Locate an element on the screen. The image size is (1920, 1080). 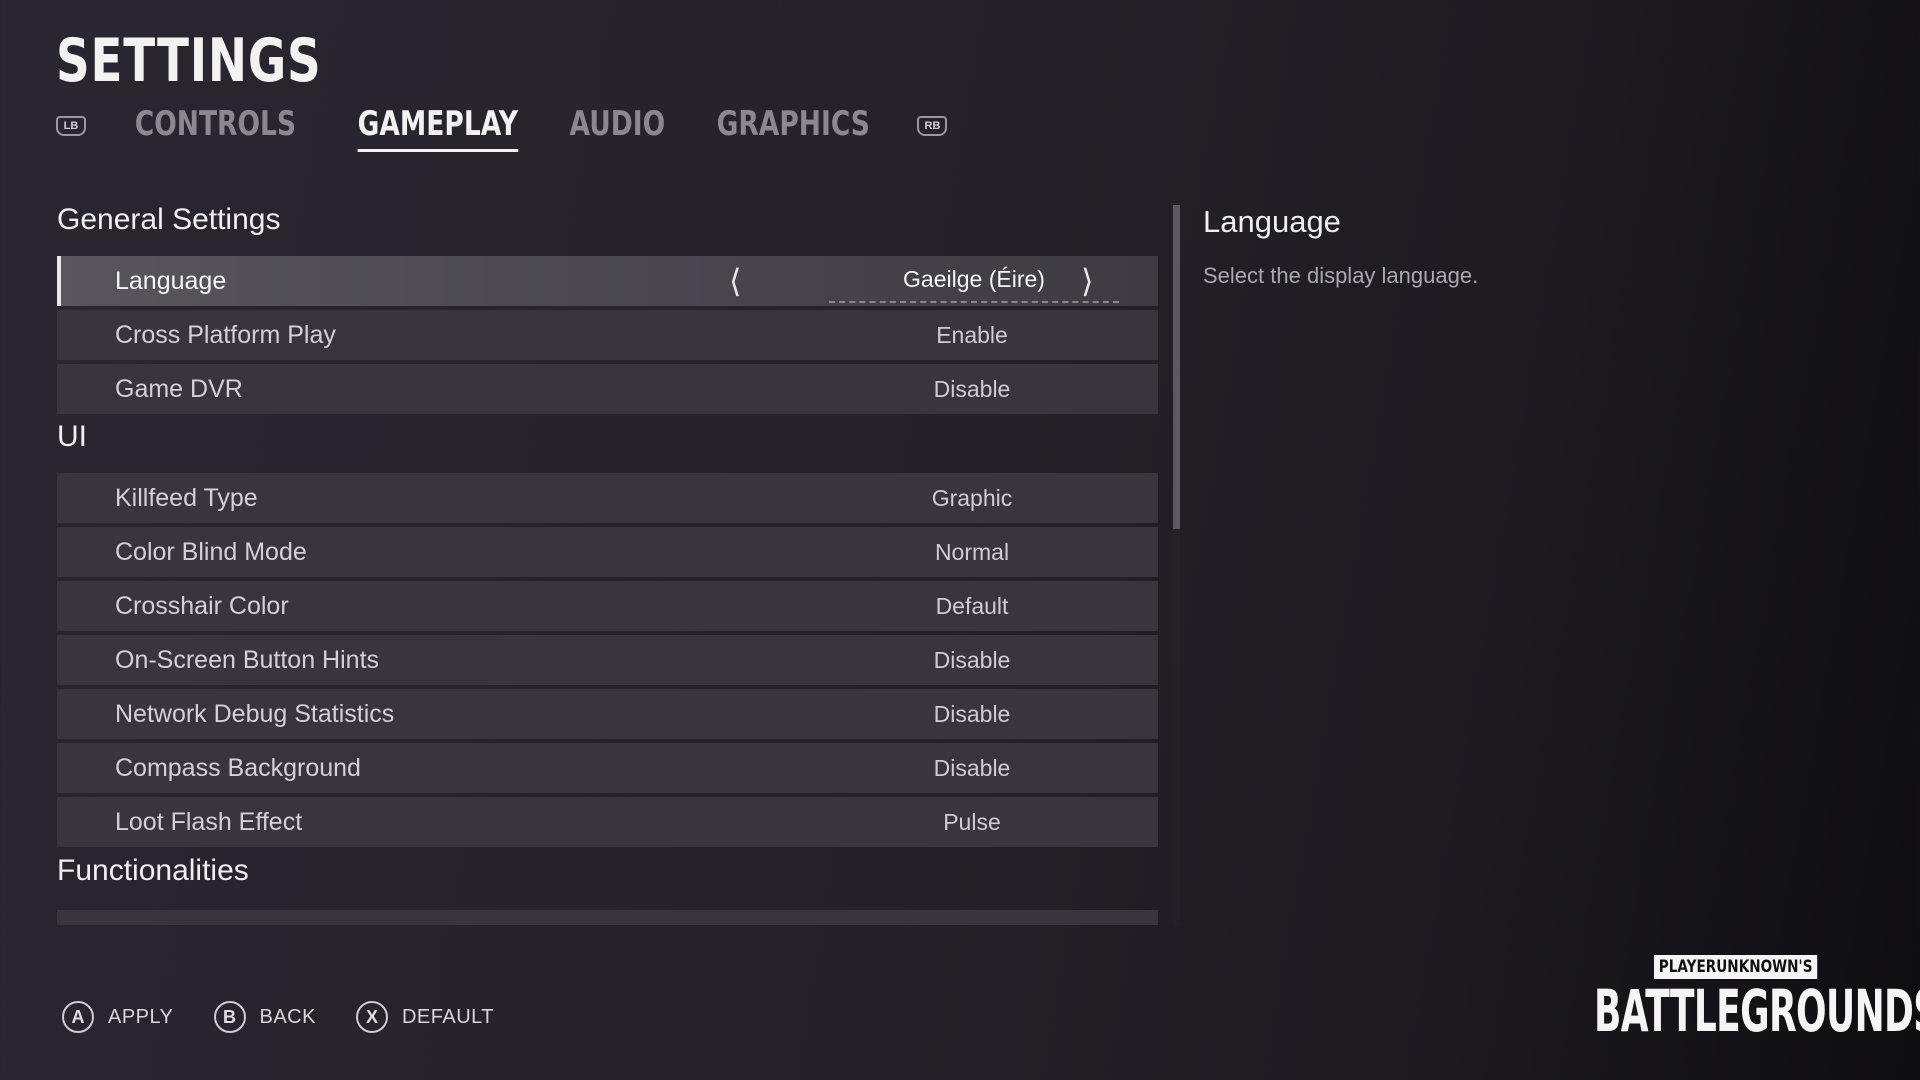
setting-label: Game DVR is located at coordinates (179, 388).